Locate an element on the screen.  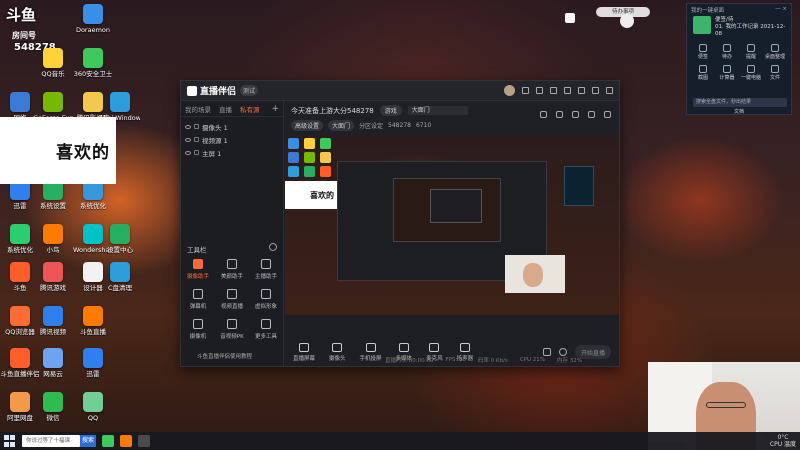
tool-button: 视频直播 is located at coordinates (232, 302).